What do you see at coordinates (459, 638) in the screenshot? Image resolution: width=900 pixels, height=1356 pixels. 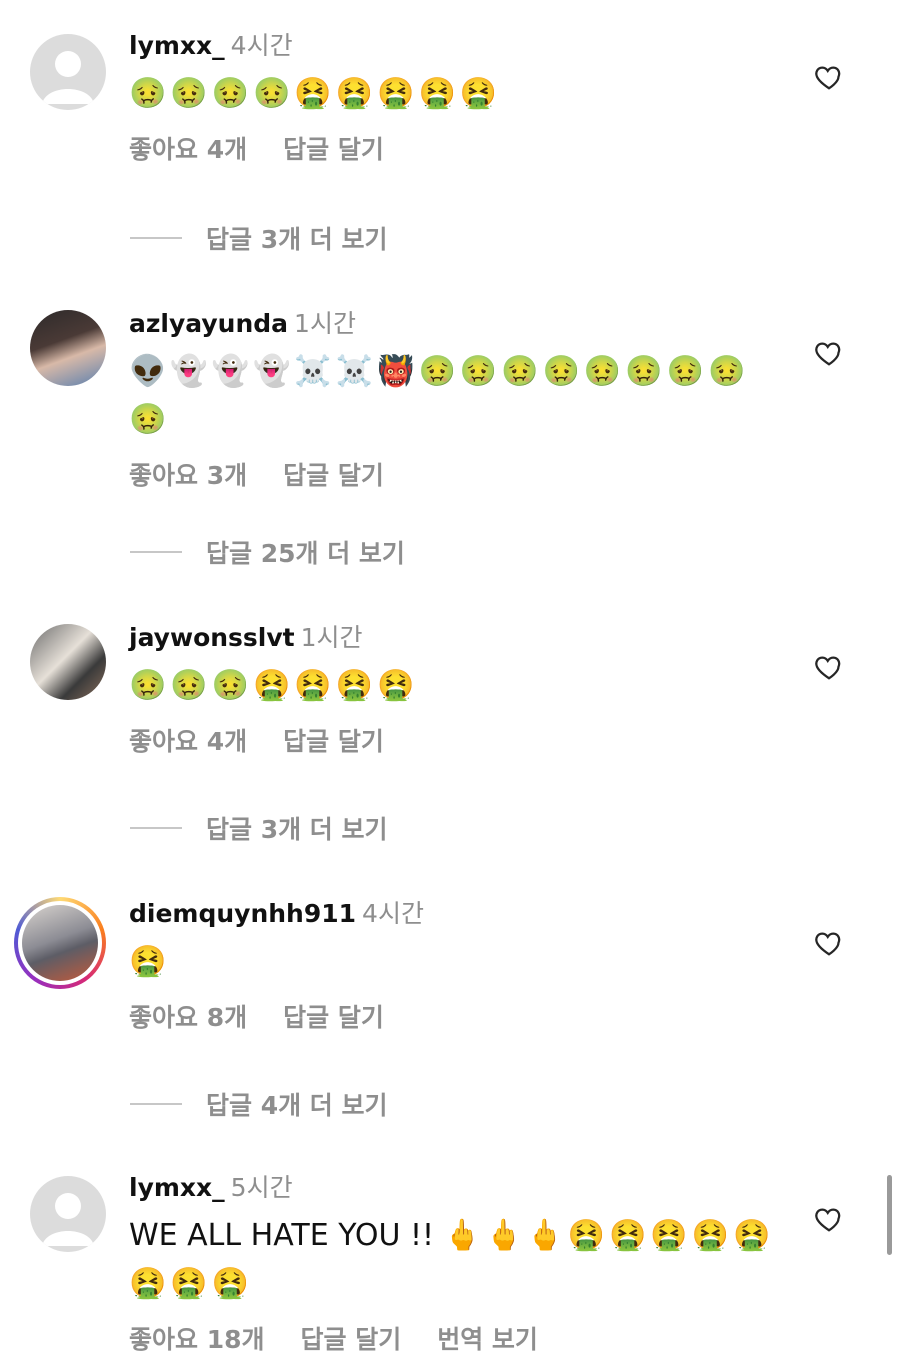 I see `comment-header: jaywonsslvt 1시간` at bounding box center [459, 638].